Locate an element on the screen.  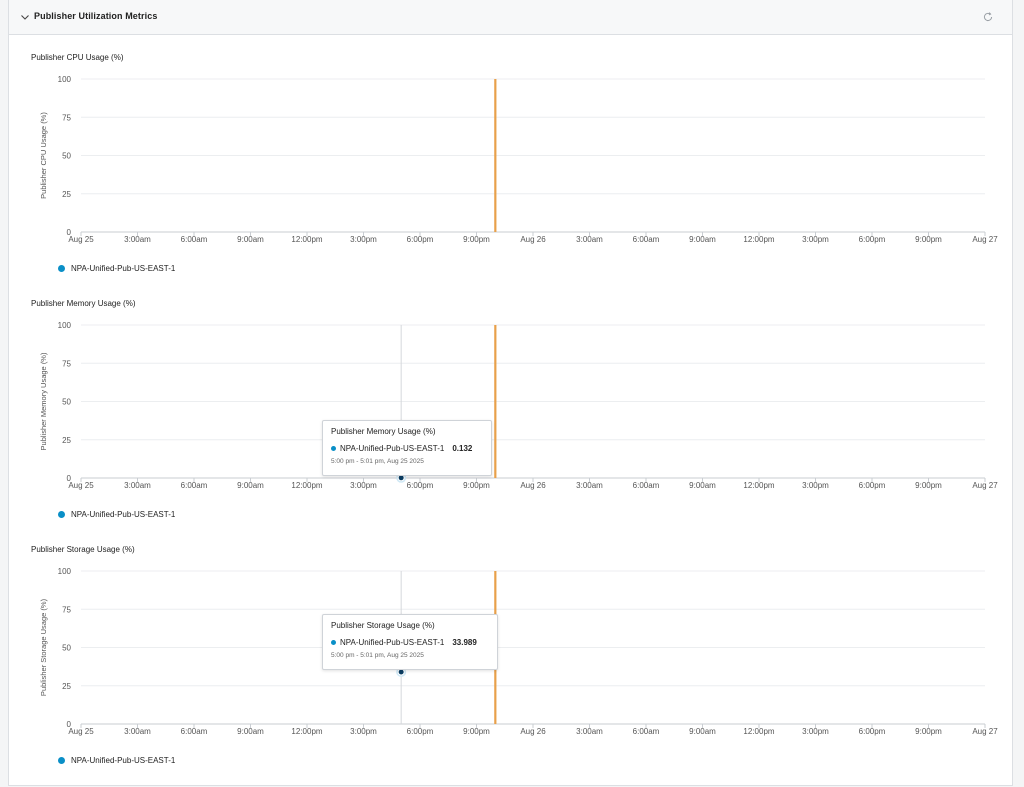
tooltip-value: 33.989 is located at coordinates (464, 642).